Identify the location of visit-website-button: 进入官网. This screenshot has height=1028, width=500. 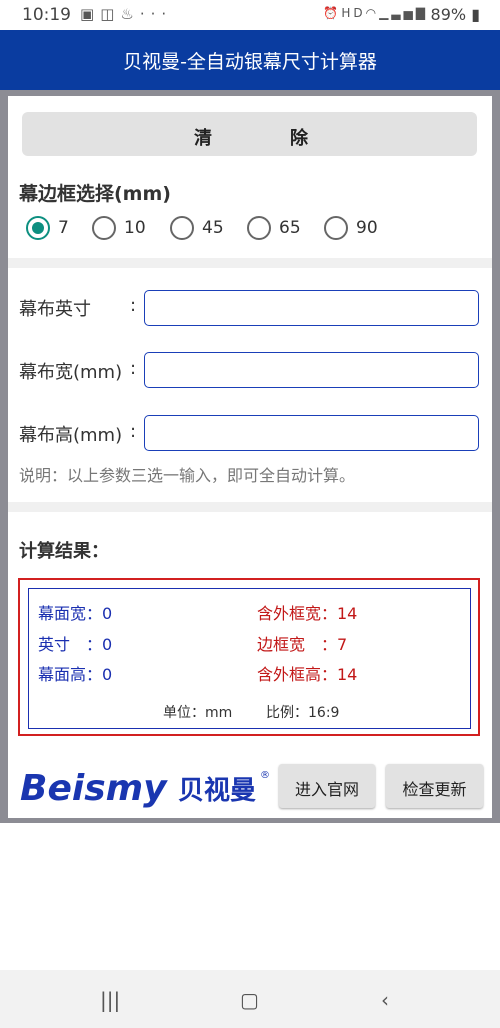
(327, 786).